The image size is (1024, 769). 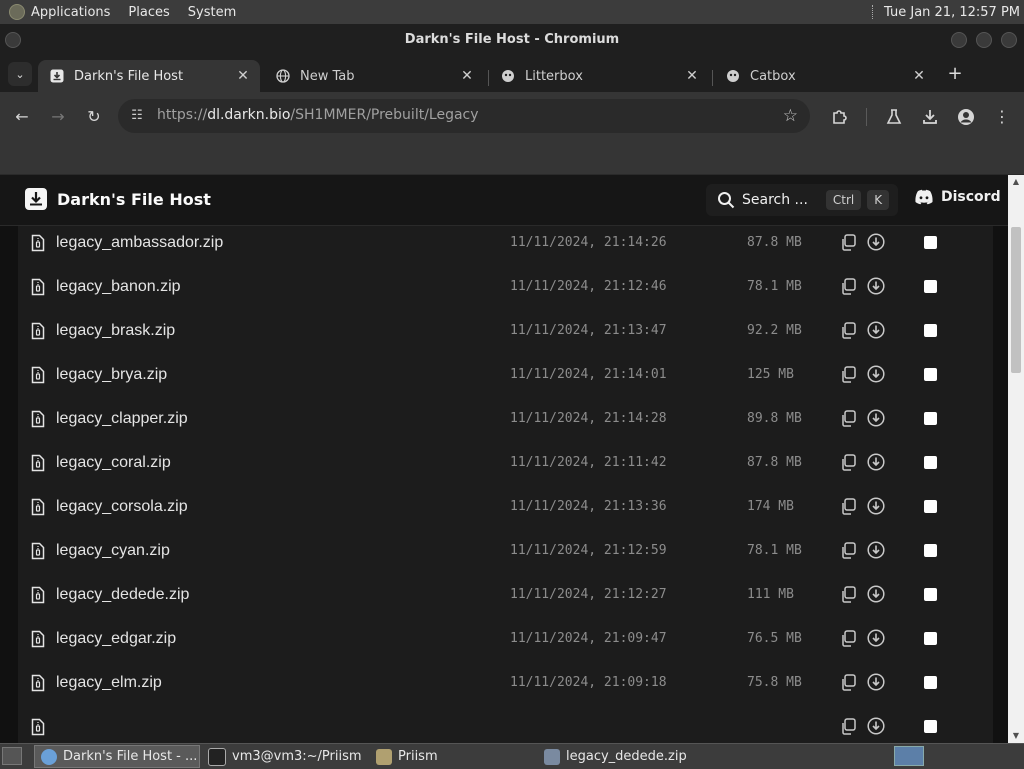 I want to click on tab-search-button: ⌄, so click(x=20, y=74).